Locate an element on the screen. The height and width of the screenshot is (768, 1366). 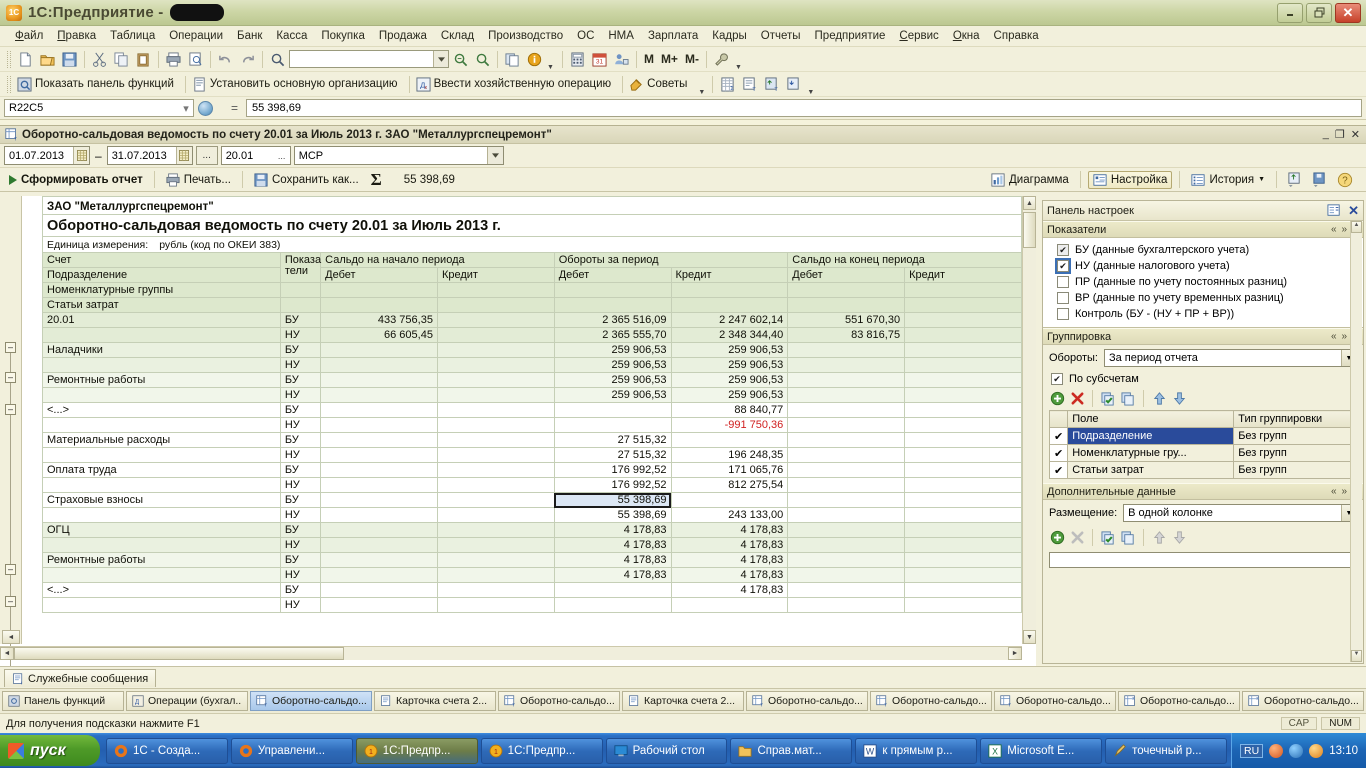
indicator-checkbox-0: ✔ is located at coordinates (1063, 250).